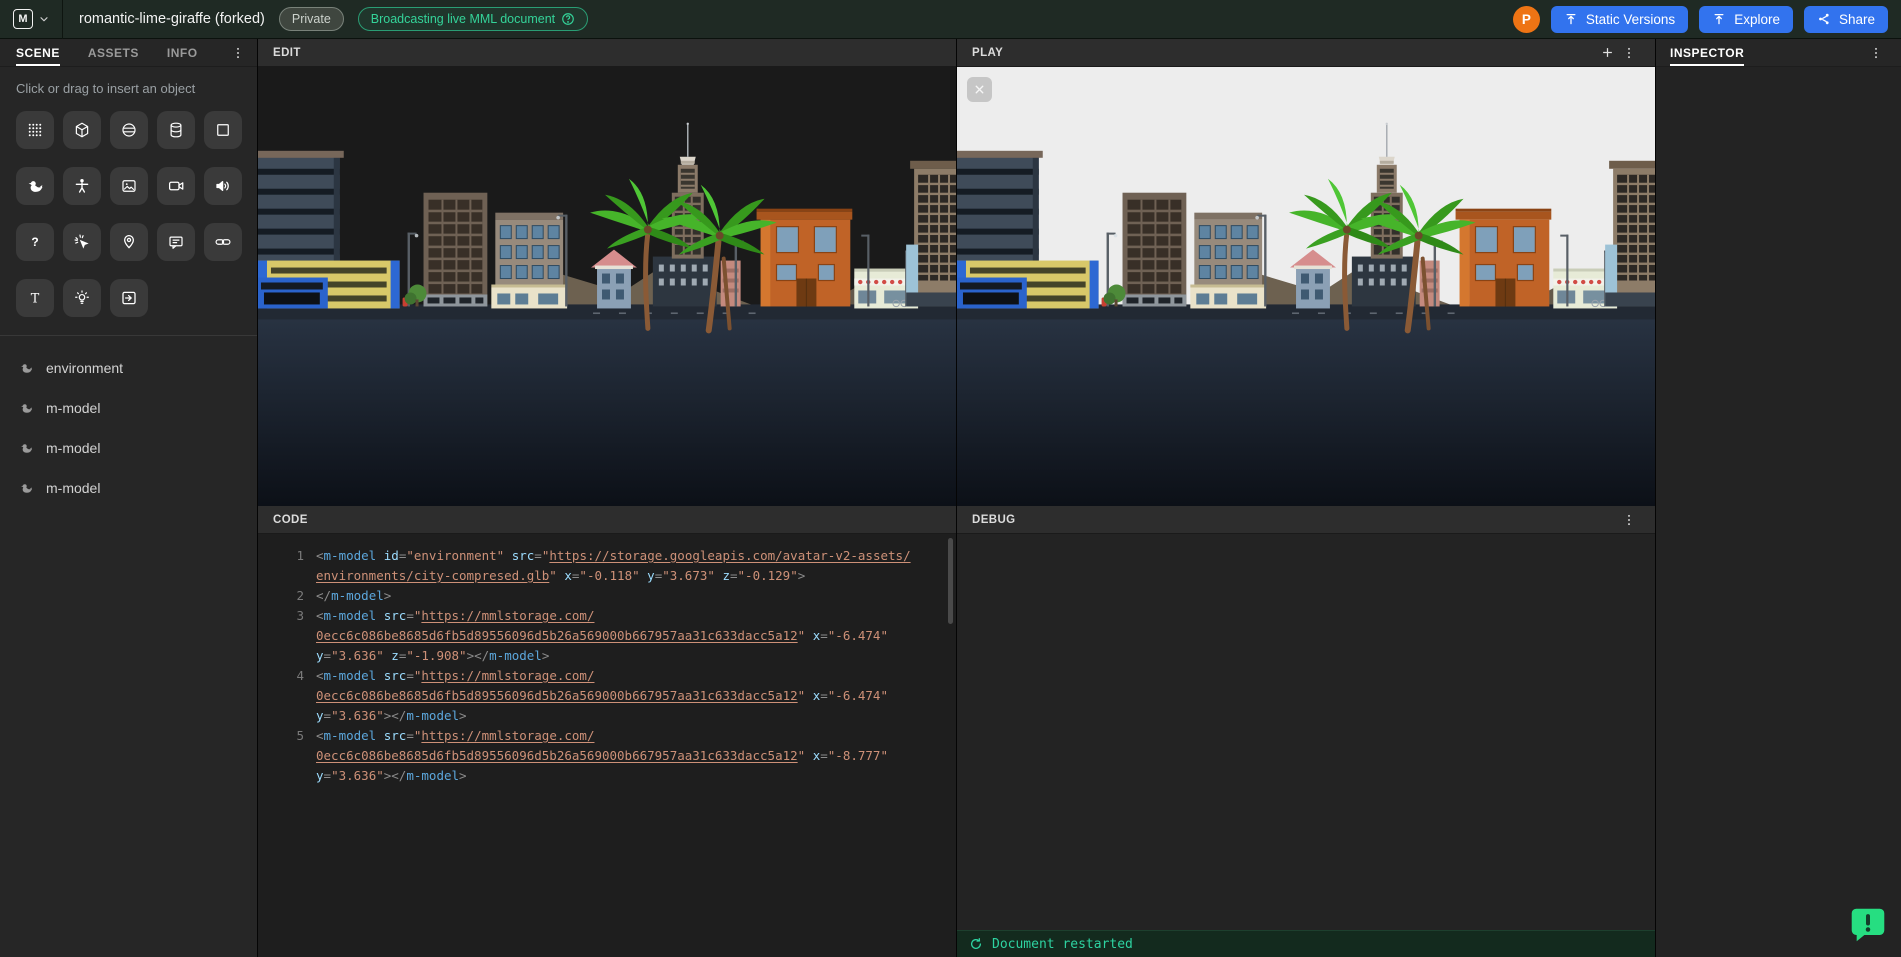 The width and height of the screenshot is (1901, 957). Describe the element at coordinates (128, 368) in the screenshot. I see `scene-tree-item: environment` at that location.